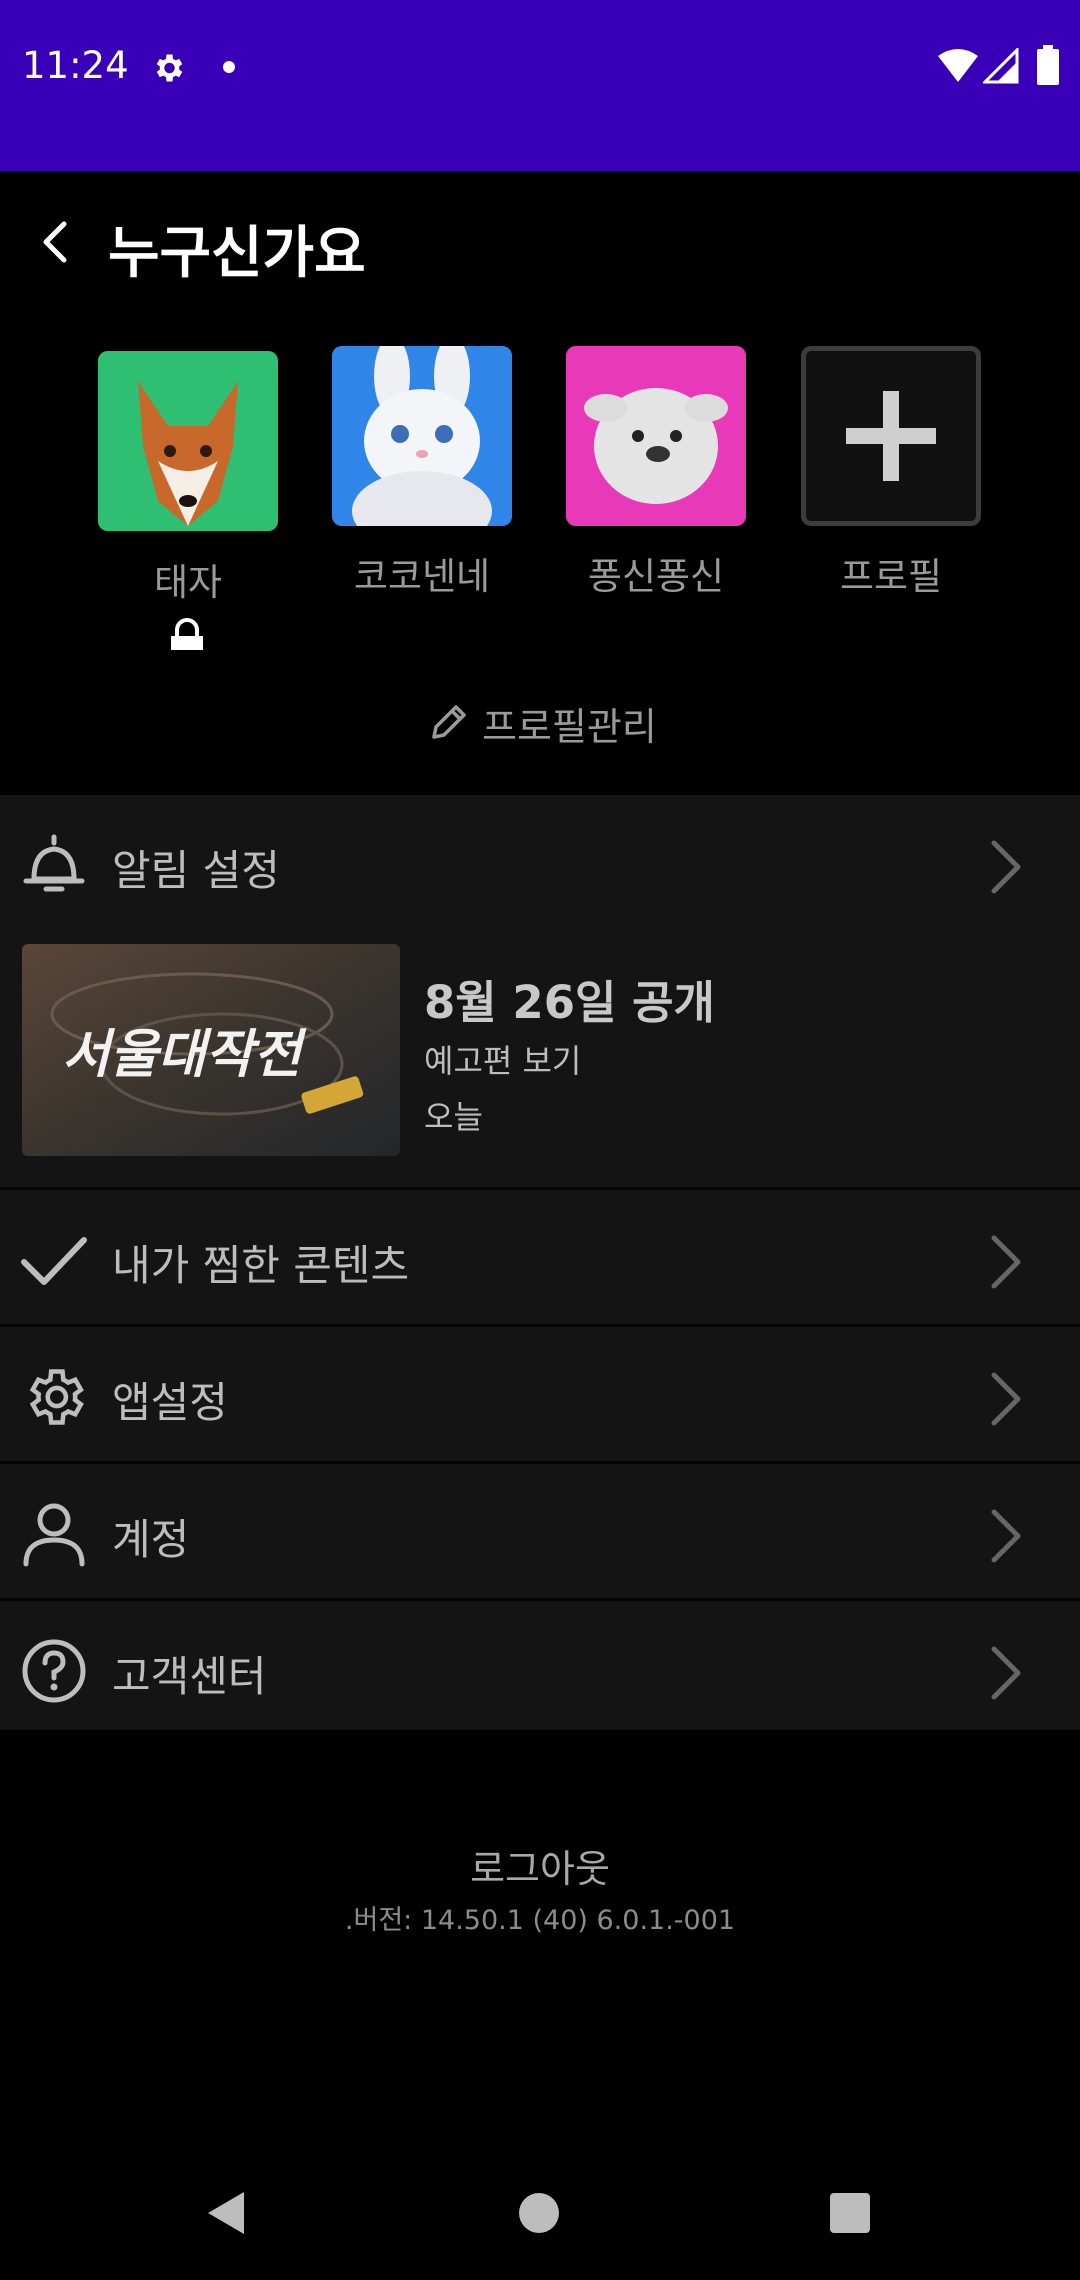 The image size is (1080, 2280). I want to click on profile-avatar-kokonenne, so click(422, 436).